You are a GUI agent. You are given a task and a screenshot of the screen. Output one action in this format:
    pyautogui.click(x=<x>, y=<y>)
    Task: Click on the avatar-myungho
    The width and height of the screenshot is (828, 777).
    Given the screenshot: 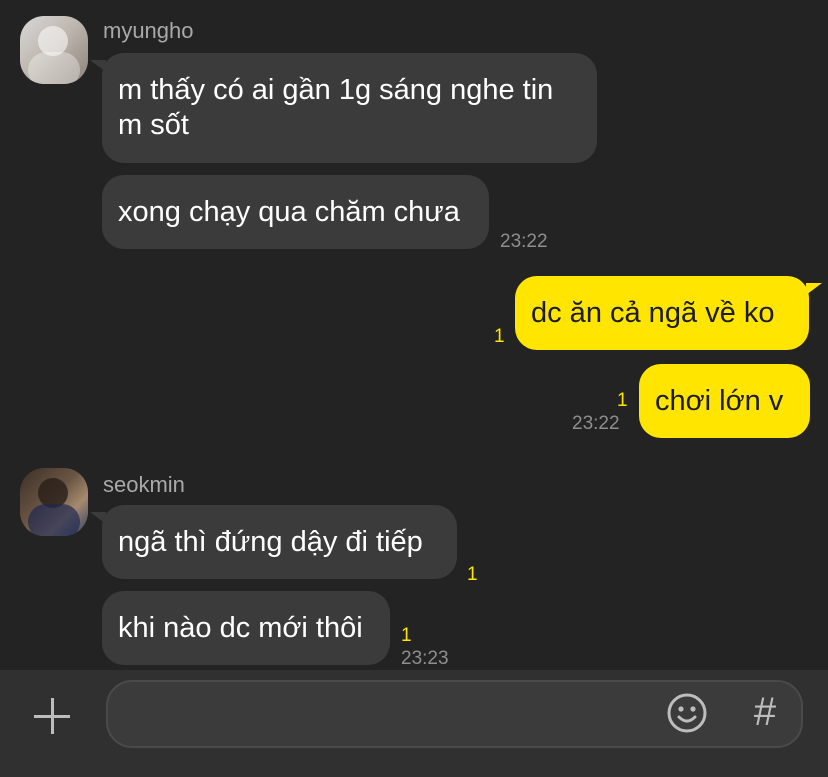 What is the action you would take?
    pyautogui.click(x=54, y=50)
    